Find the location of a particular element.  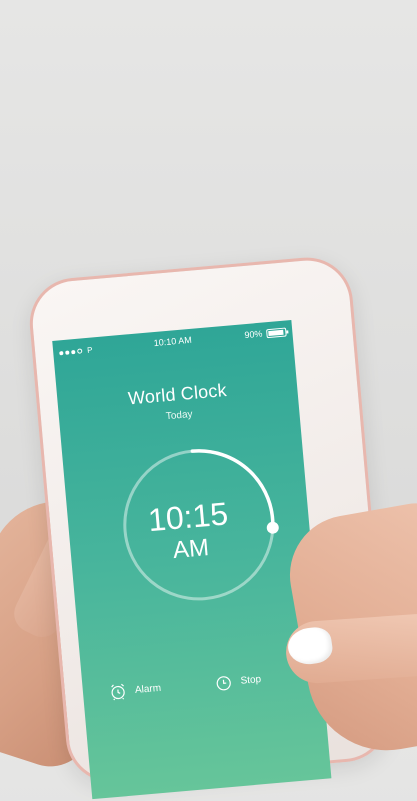

tab-stop: Stop is located at coordinates (238, 681).